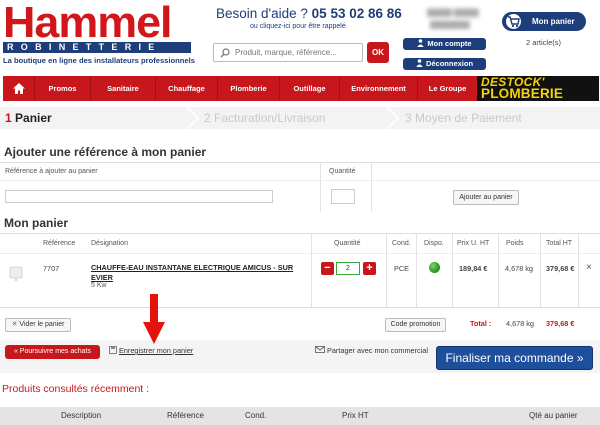 The image size is (600, 425). What do you see at coordinates (99, 285) in the screenshot?
I see `item-sub: 5 Kw` at bounding box center [99, 285].